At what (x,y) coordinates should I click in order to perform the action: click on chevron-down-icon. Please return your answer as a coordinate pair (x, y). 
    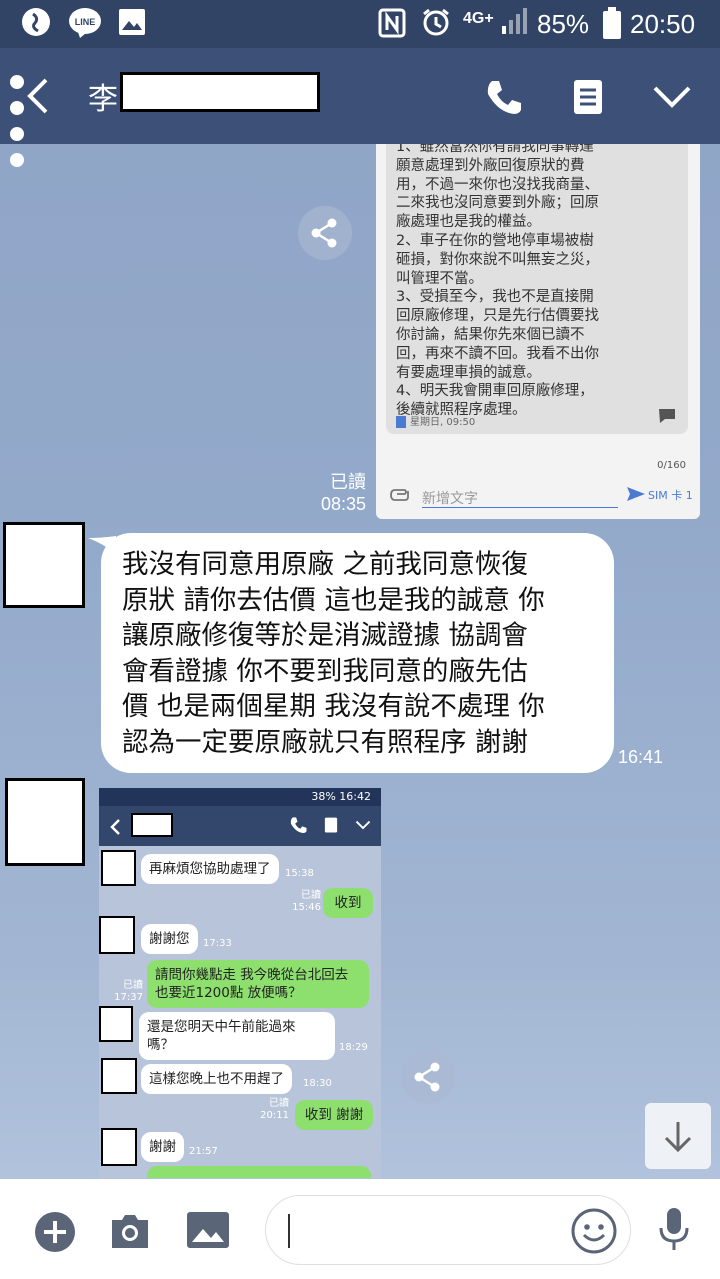
    Looking at the image, I should click on (672, 99).